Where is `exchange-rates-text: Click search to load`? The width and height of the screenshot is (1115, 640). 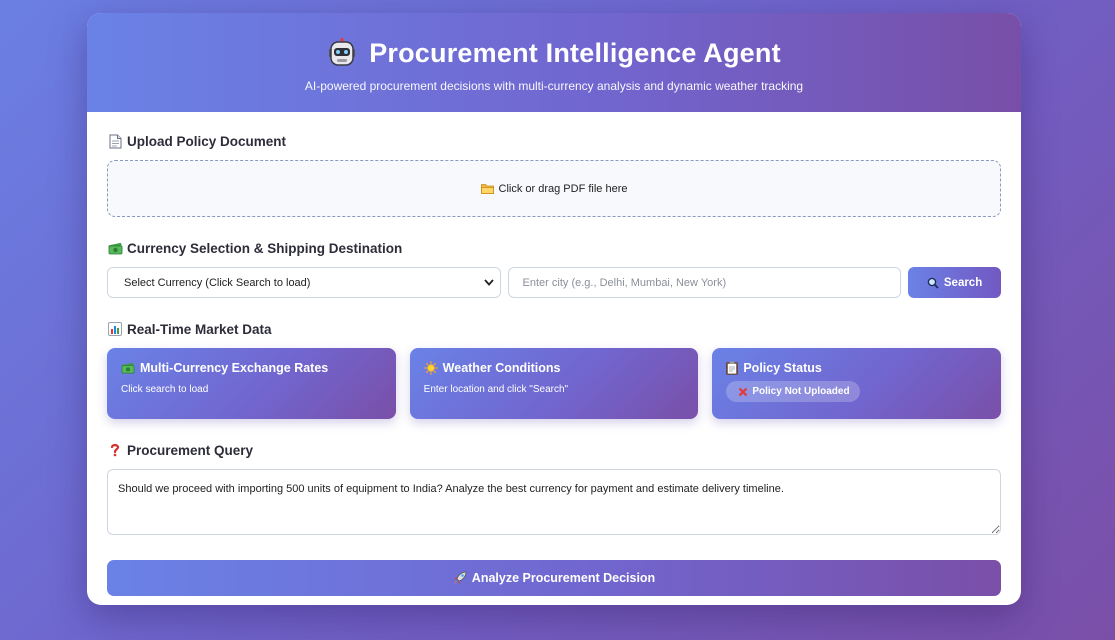
exchange-rates-text: Click search to load is located at coordinates (165, 389).